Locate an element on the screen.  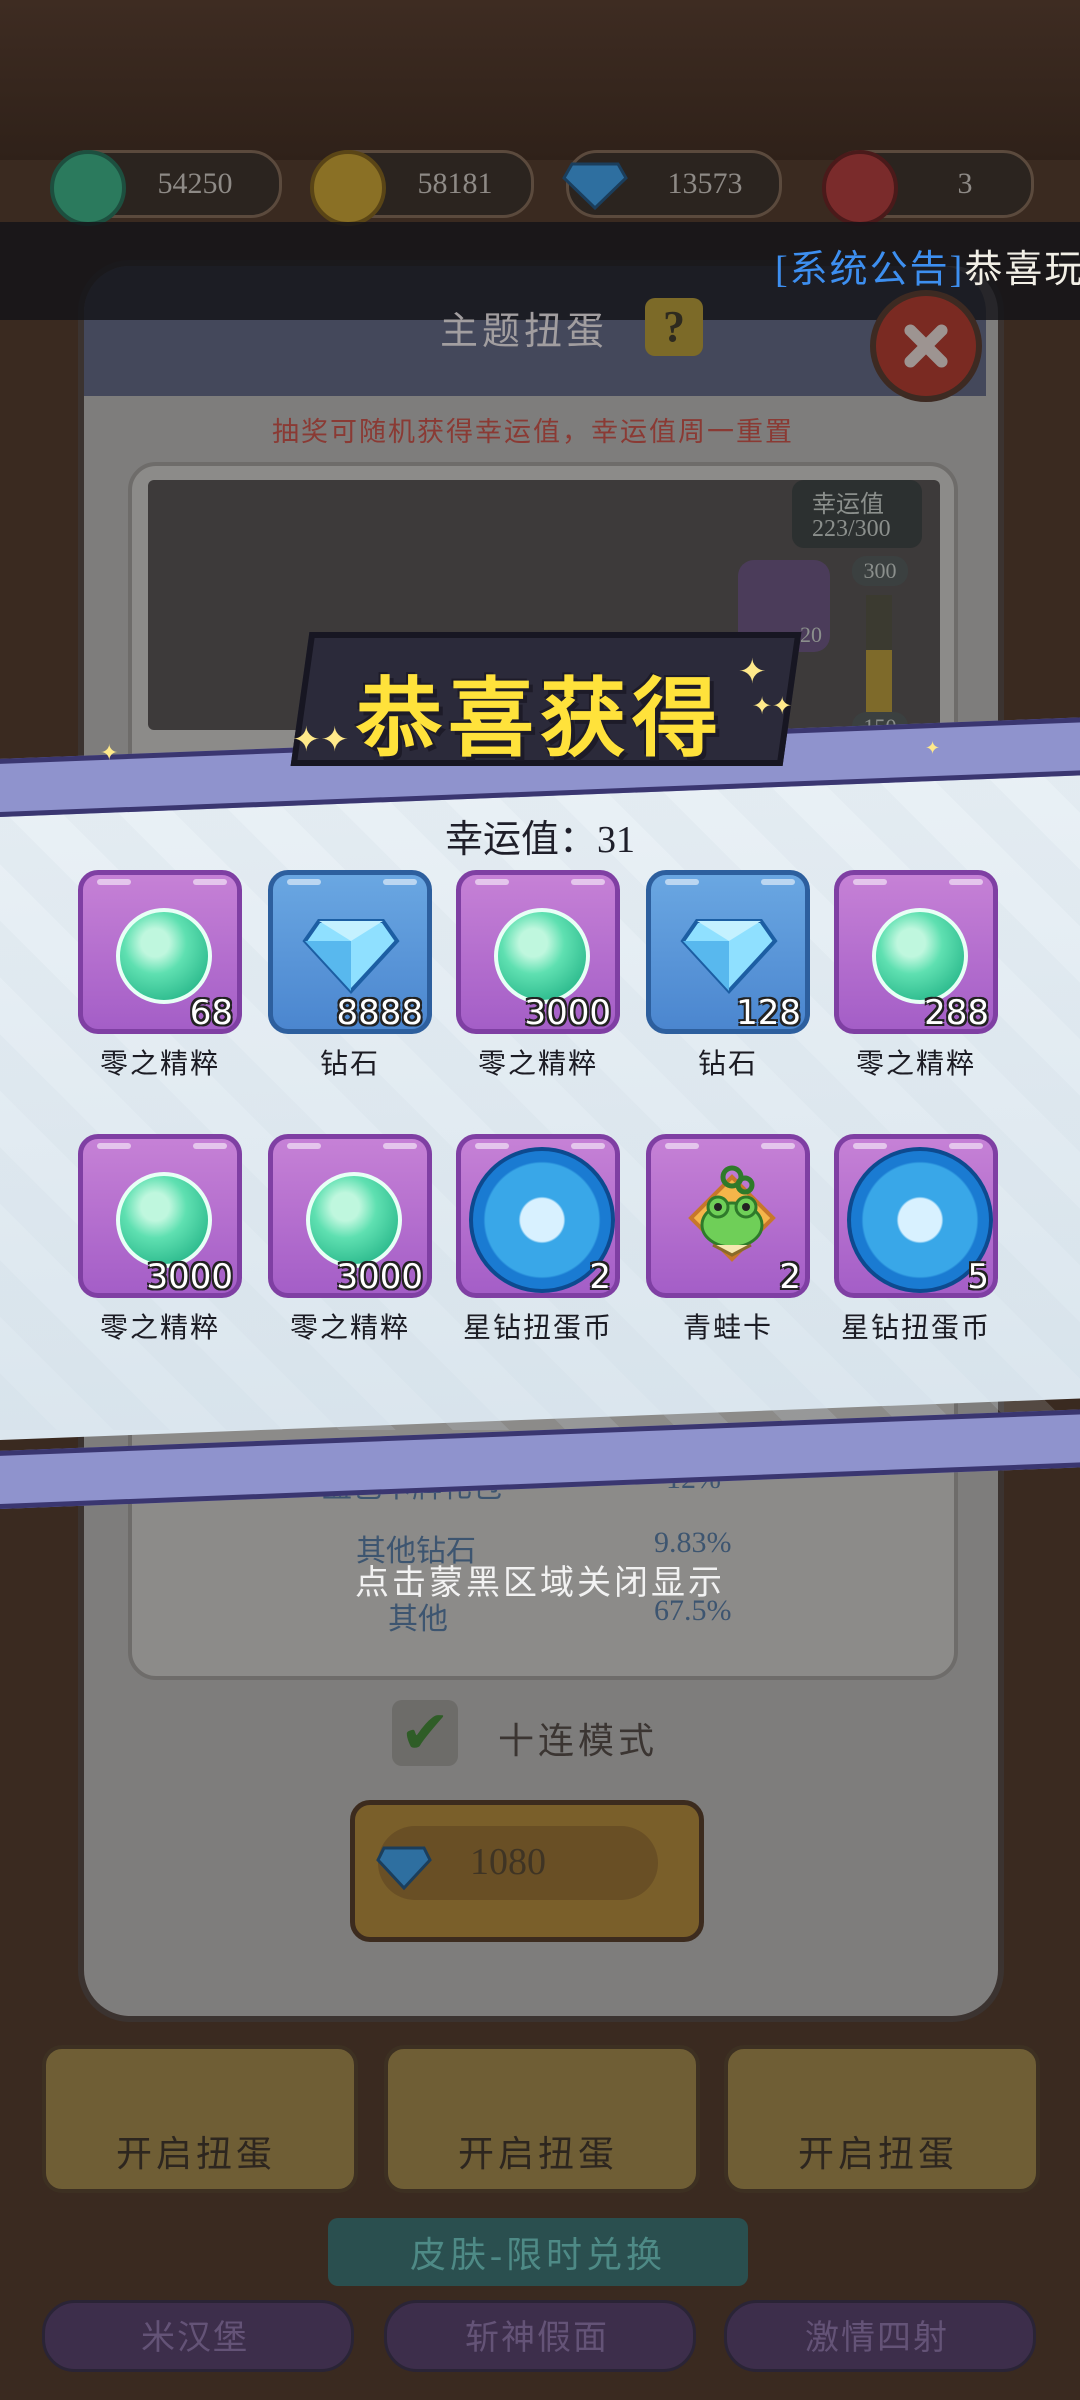
open-gacha-label-1: 开启扭蛋 is located at coordinates (195, 2154).